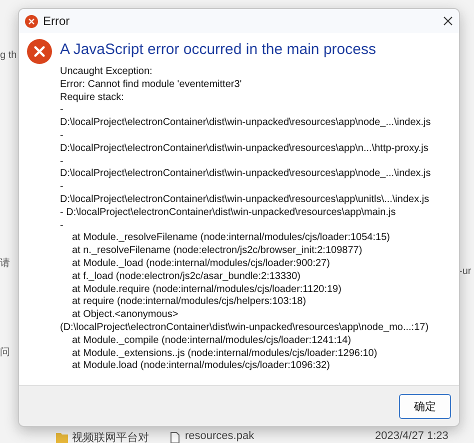  What do you see at coordinates (92, 98) in the screenshot?
I see `error-text: Require stack:` at bounding box center [92, 98].